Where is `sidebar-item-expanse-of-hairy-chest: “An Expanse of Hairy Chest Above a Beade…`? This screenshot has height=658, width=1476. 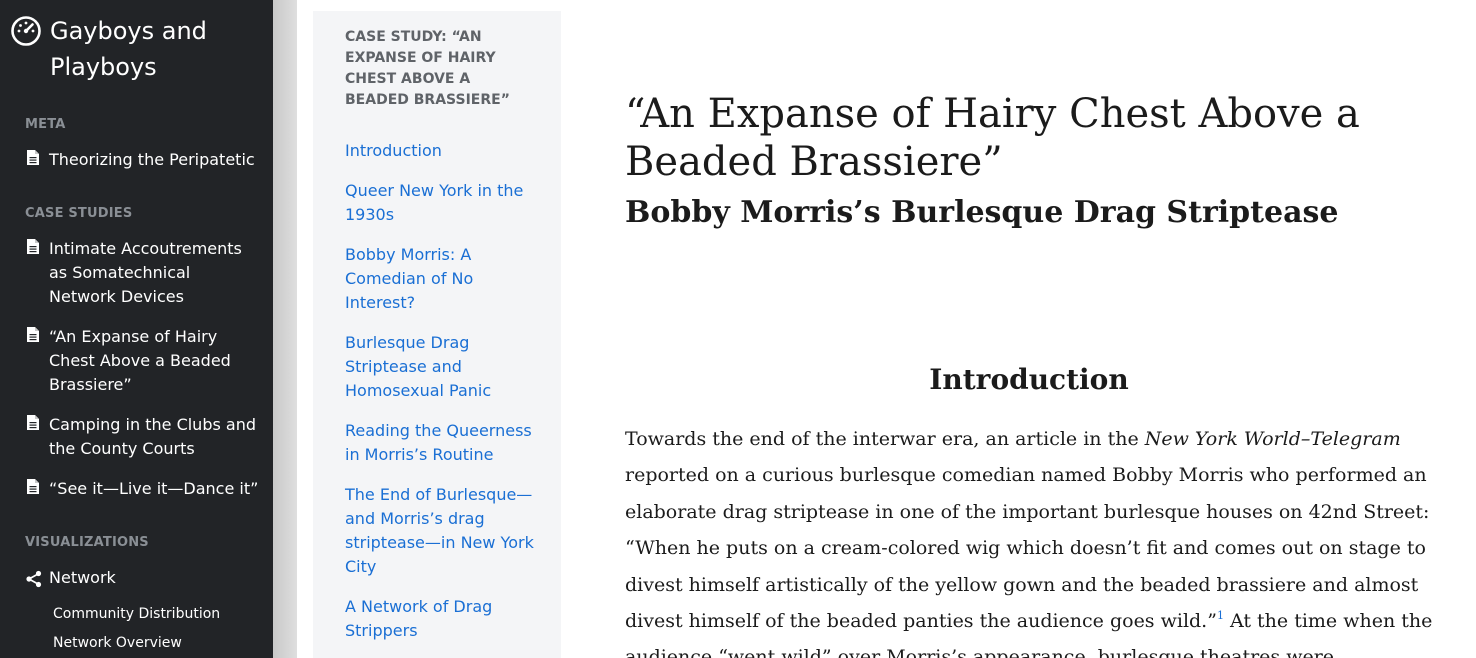 sidebar-item-expanse-of-hairy-chest: “An Expanse of Hairy Chest Above a Beade… is located at coordinates (142, 361).